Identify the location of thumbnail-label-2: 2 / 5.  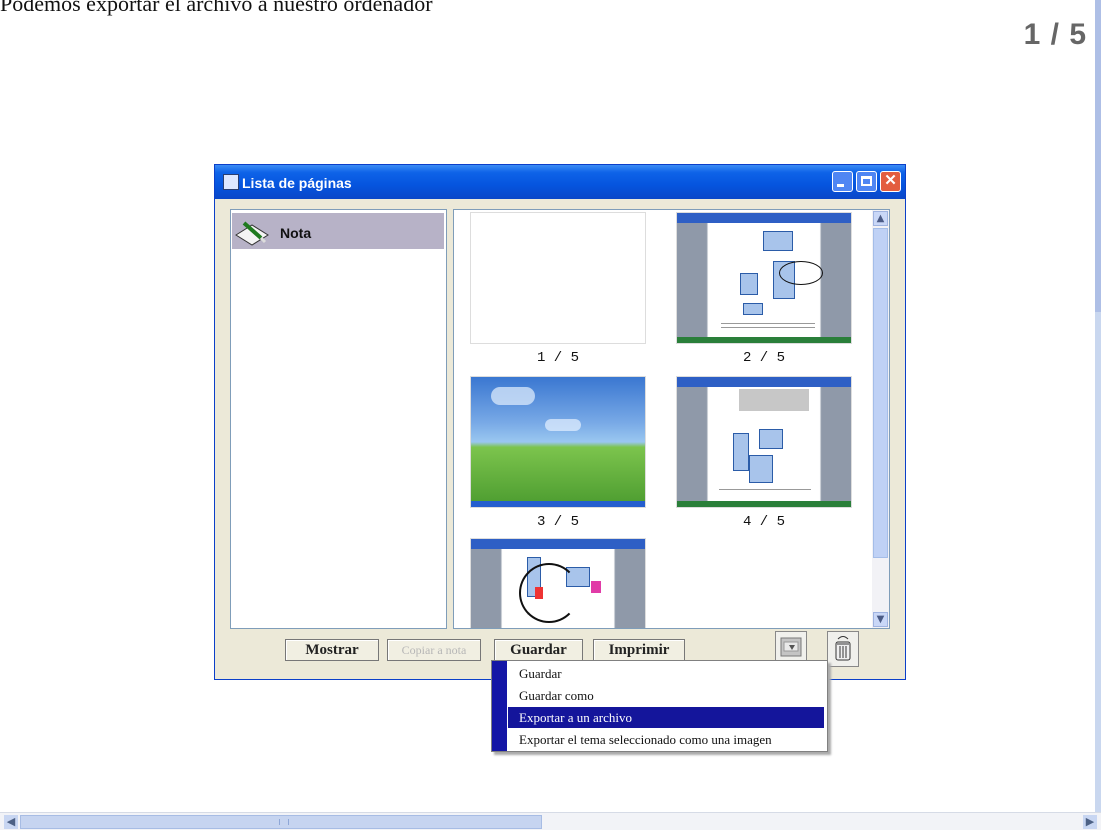
(763, 358).